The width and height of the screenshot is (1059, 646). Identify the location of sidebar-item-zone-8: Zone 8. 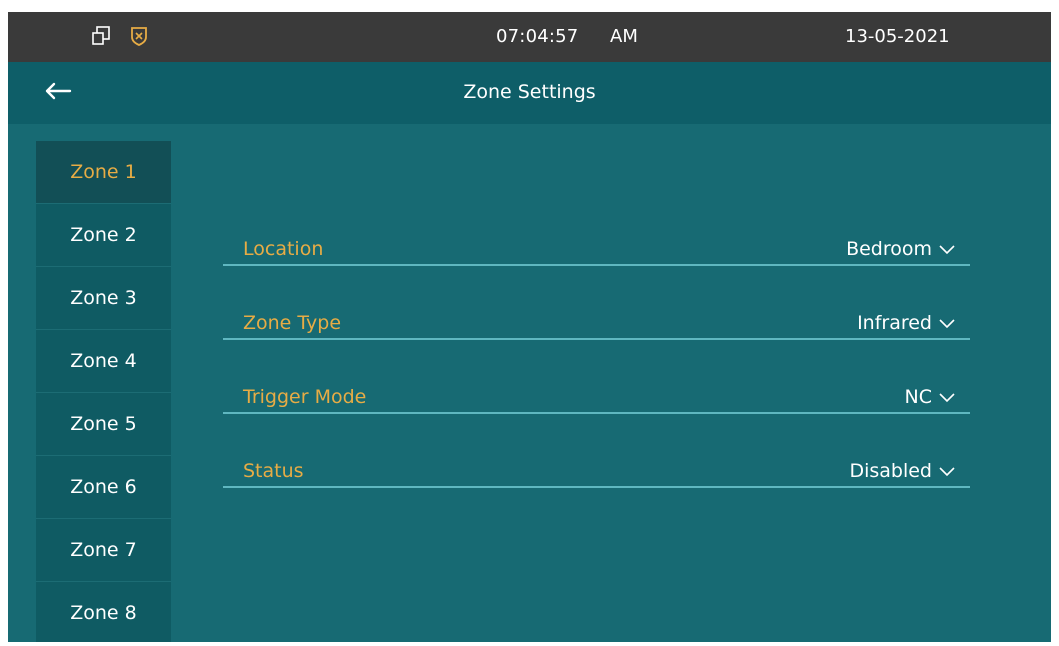
(103, 612).